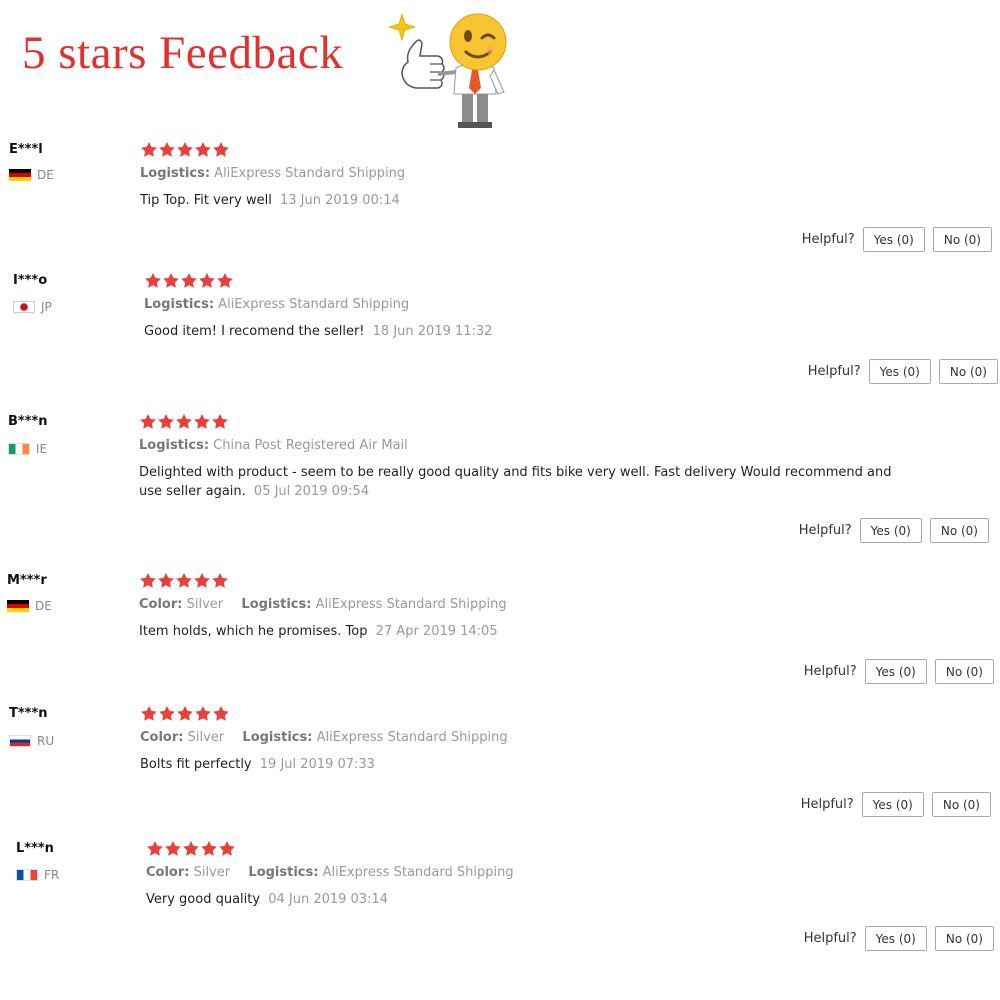 This screenshot has height=1000, width=1000. What do you see at coordinates (32, 307) in the screenshot?
I see `reviewer-country: JP` at bounding box center [32, 307].